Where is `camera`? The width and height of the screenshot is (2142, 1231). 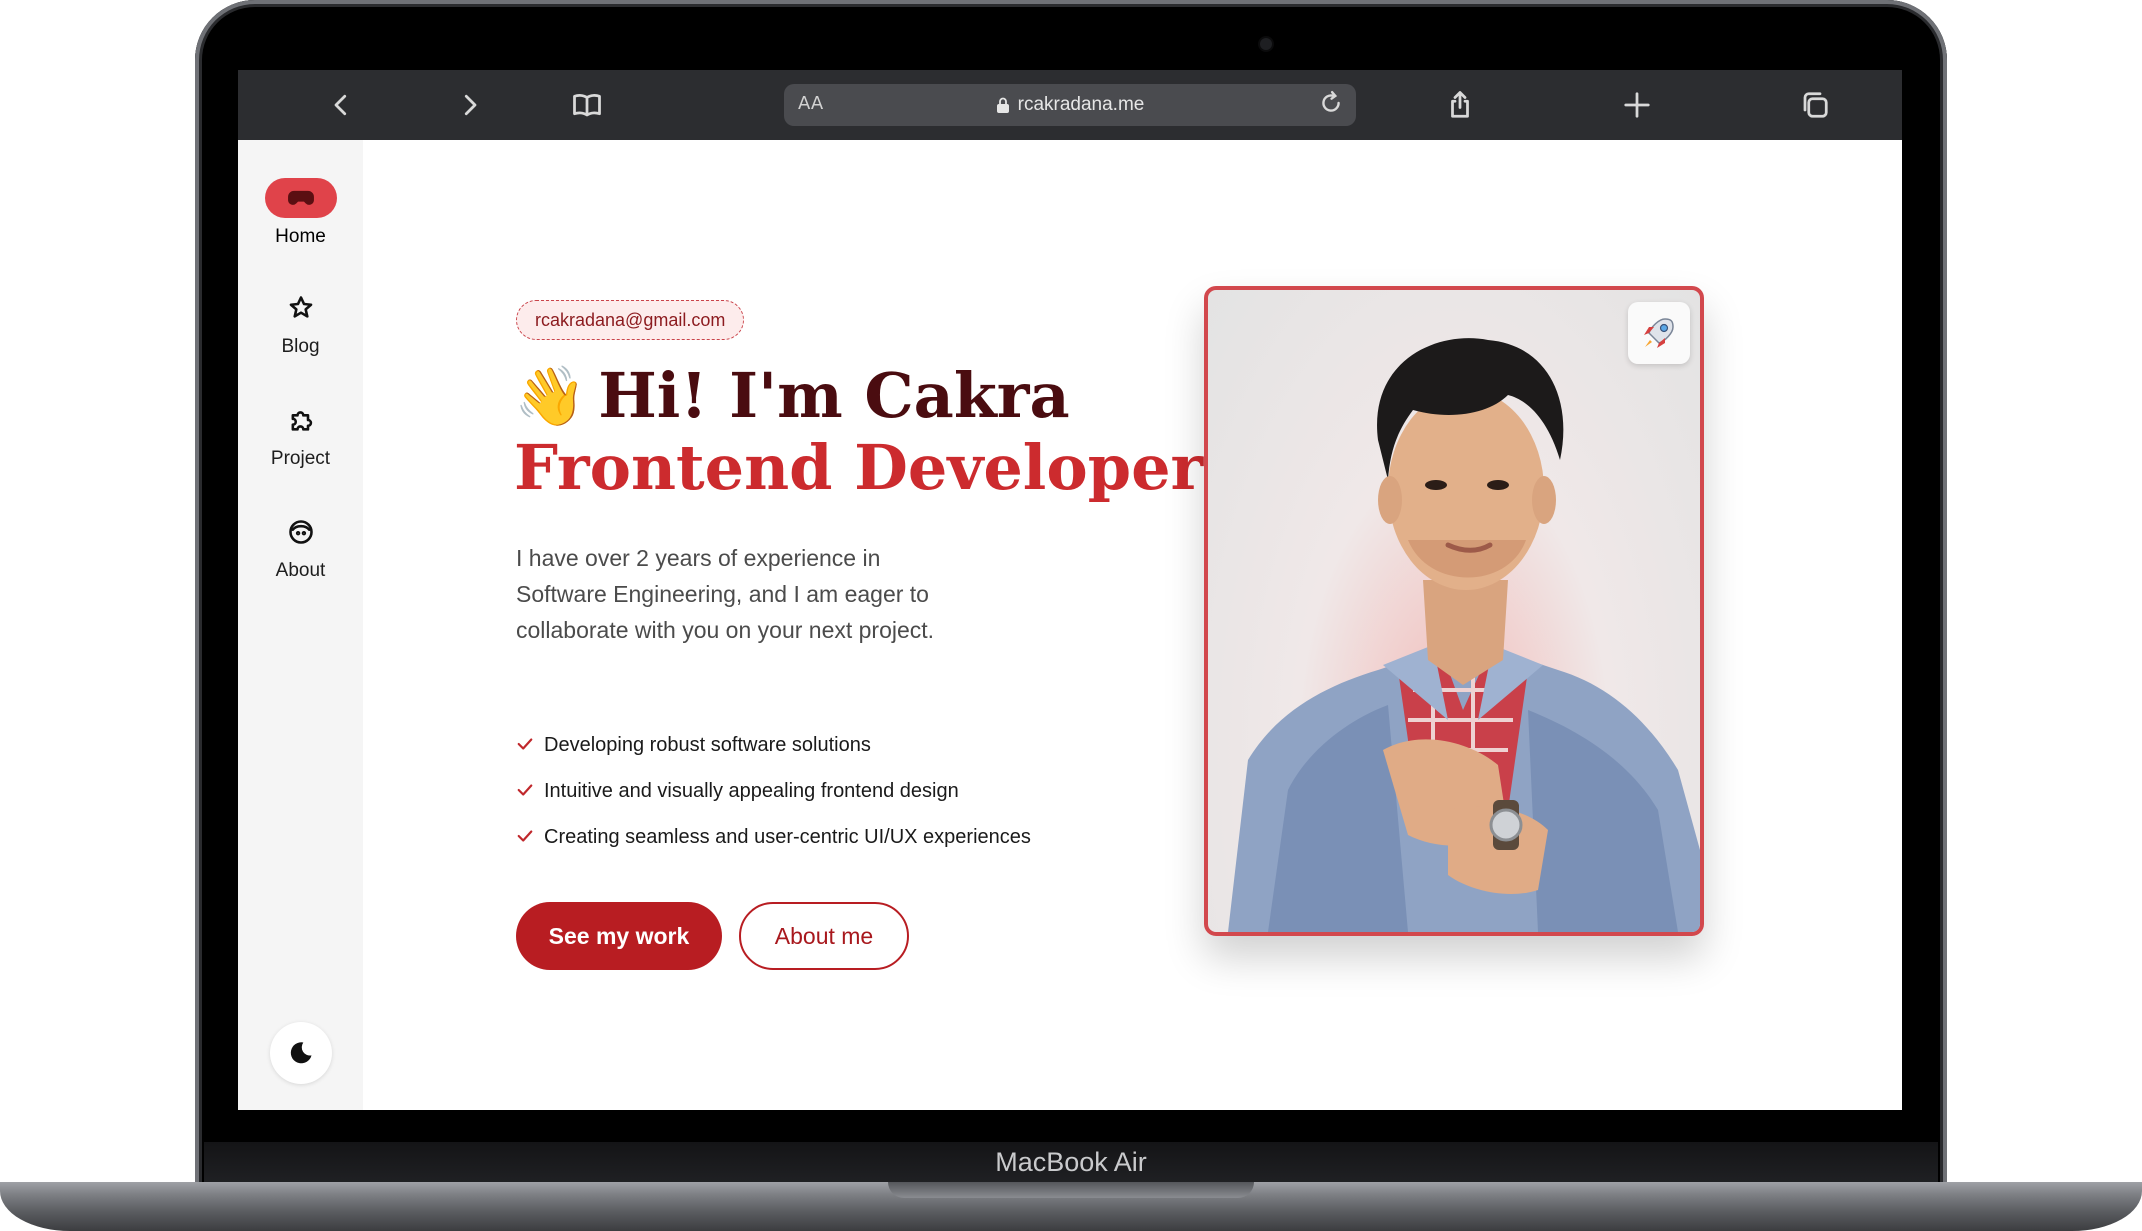 camera is located at coordinates (1266, 44).